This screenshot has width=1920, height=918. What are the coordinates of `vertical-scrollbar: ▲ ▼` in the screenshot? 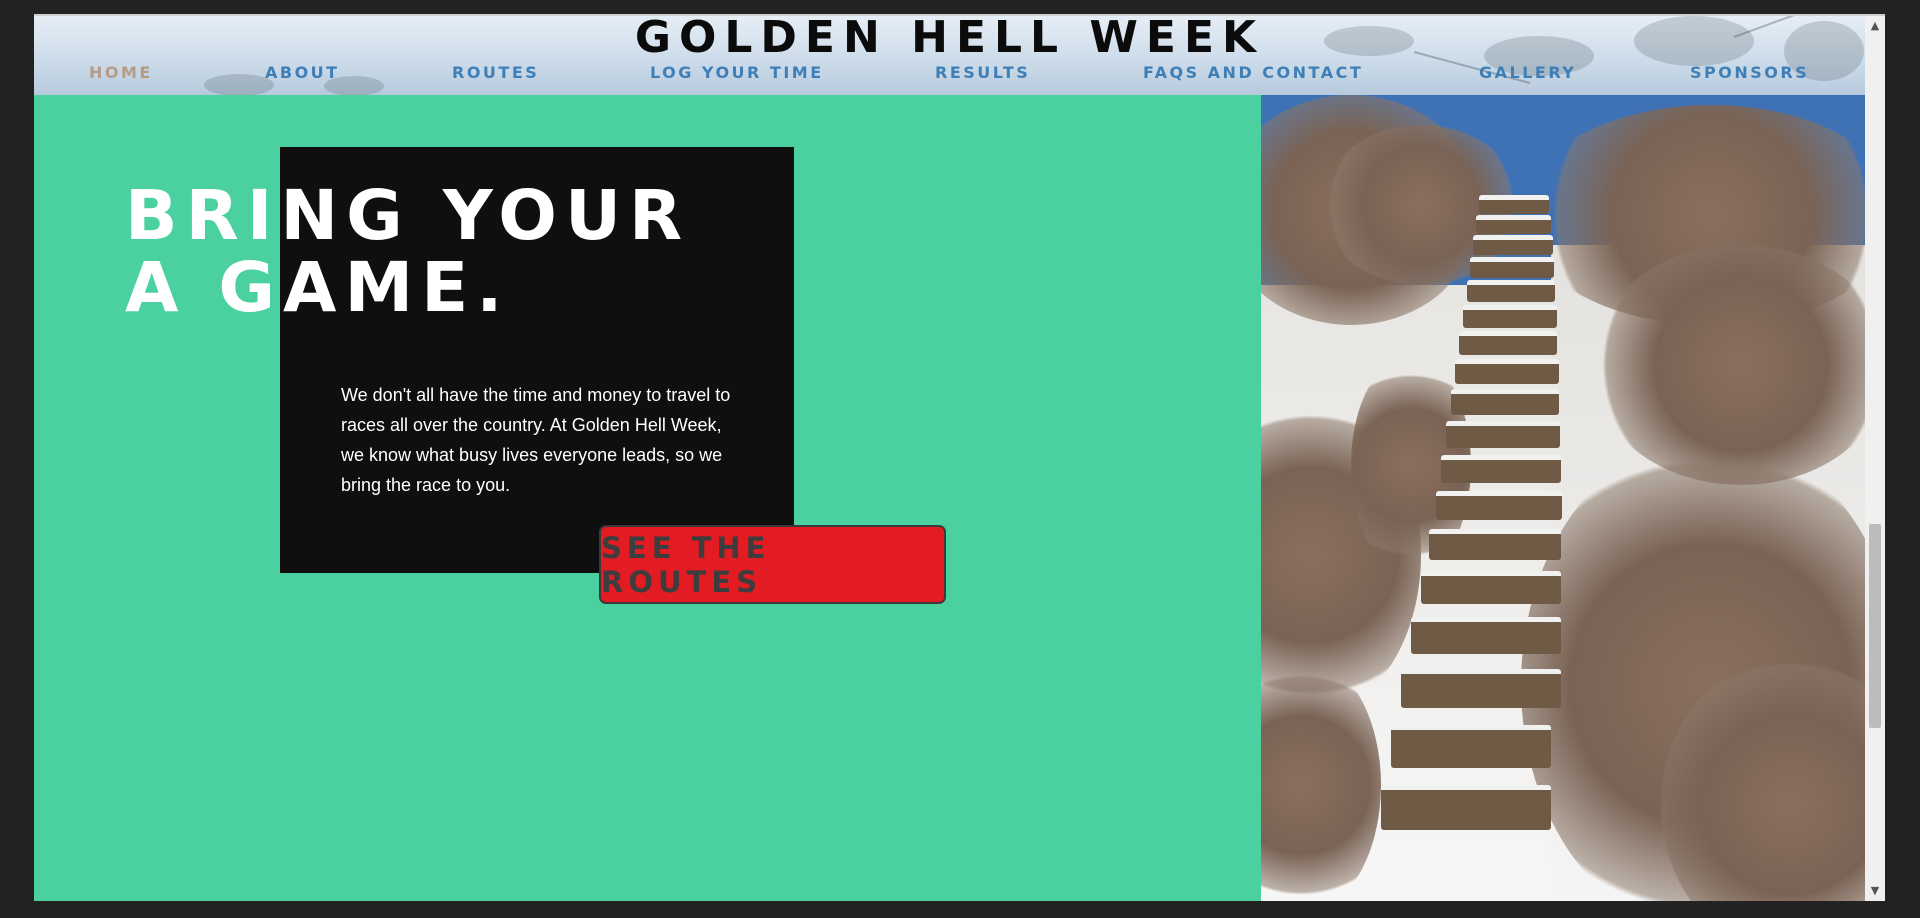 It's located at (1875, 458).